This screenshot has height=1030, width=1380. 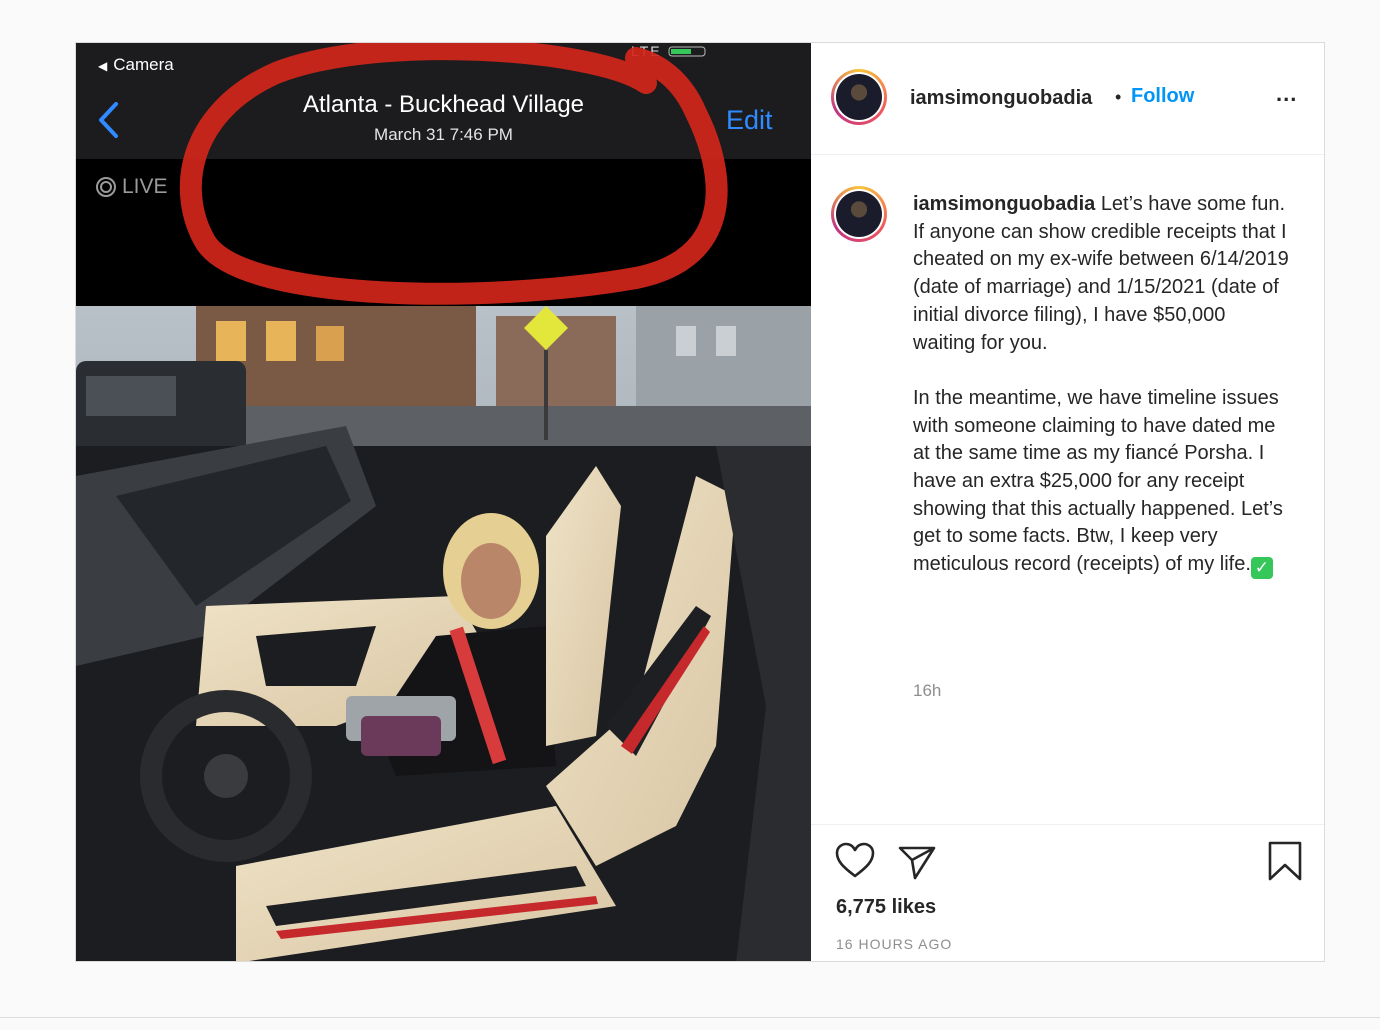 I want to click on caption-timestamp: 16h, so click(x=927, y=691).